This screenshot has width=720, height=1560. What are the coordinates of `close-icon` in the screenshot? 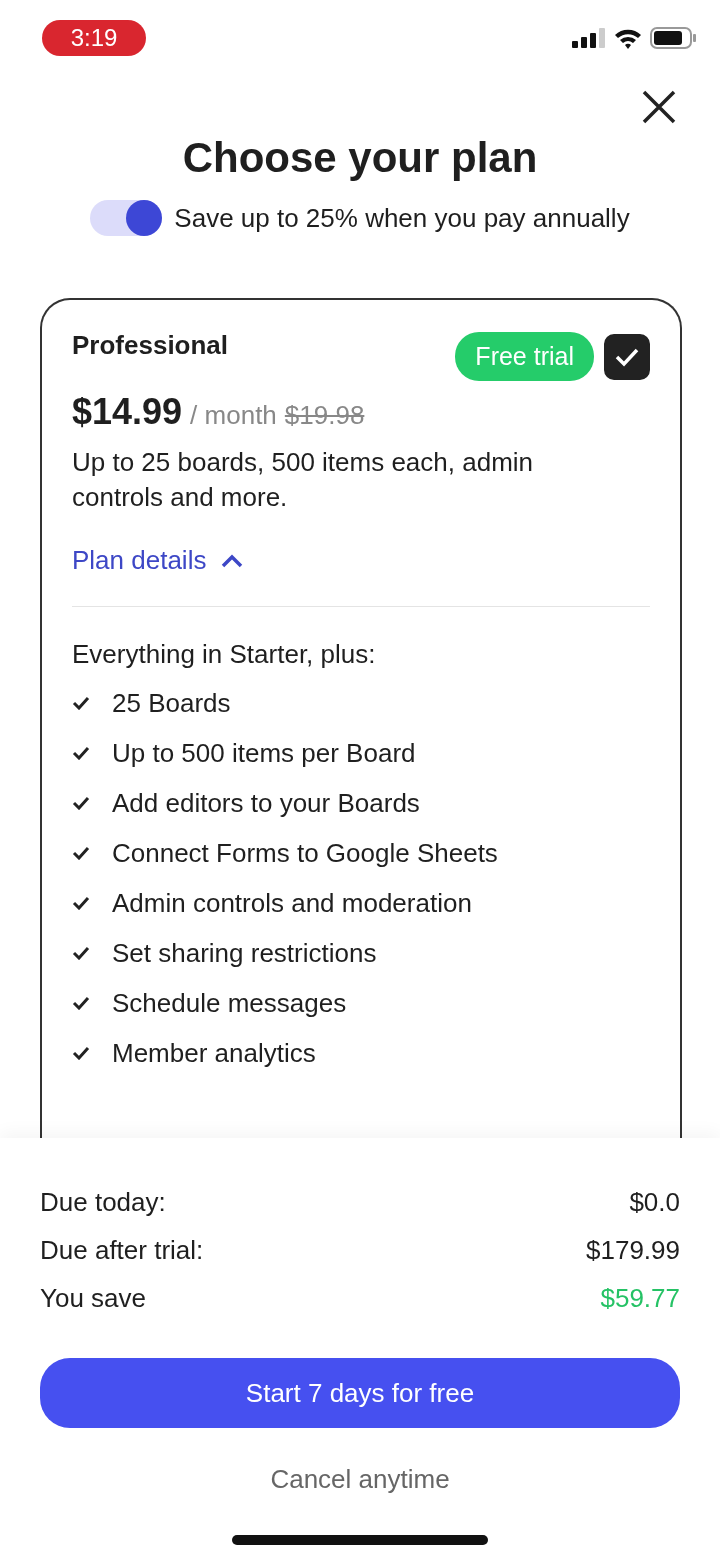 It's located at (659, 107).